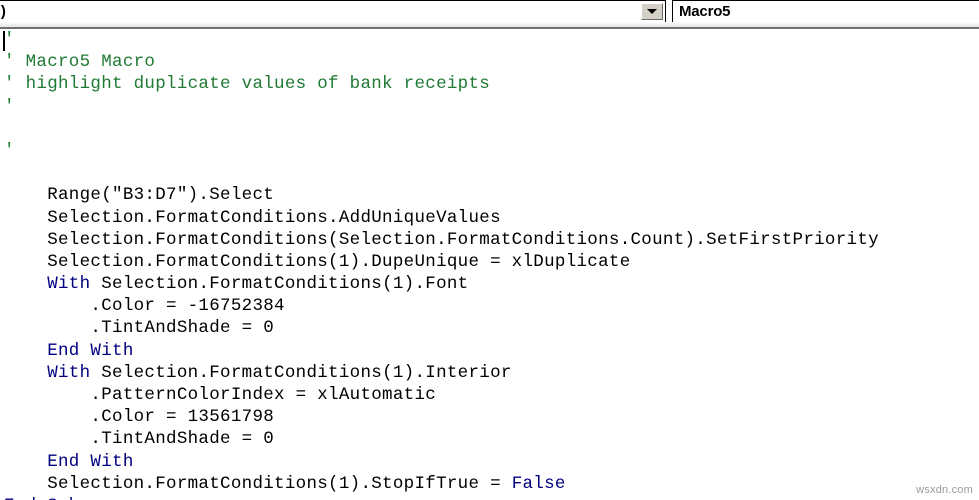 This screenshot has height=500, width=979. Describe the element at coordinates (279, 284) in the screenshot. I see `code-token-txt: Selection.FormatConditions(1).Font` at that location.